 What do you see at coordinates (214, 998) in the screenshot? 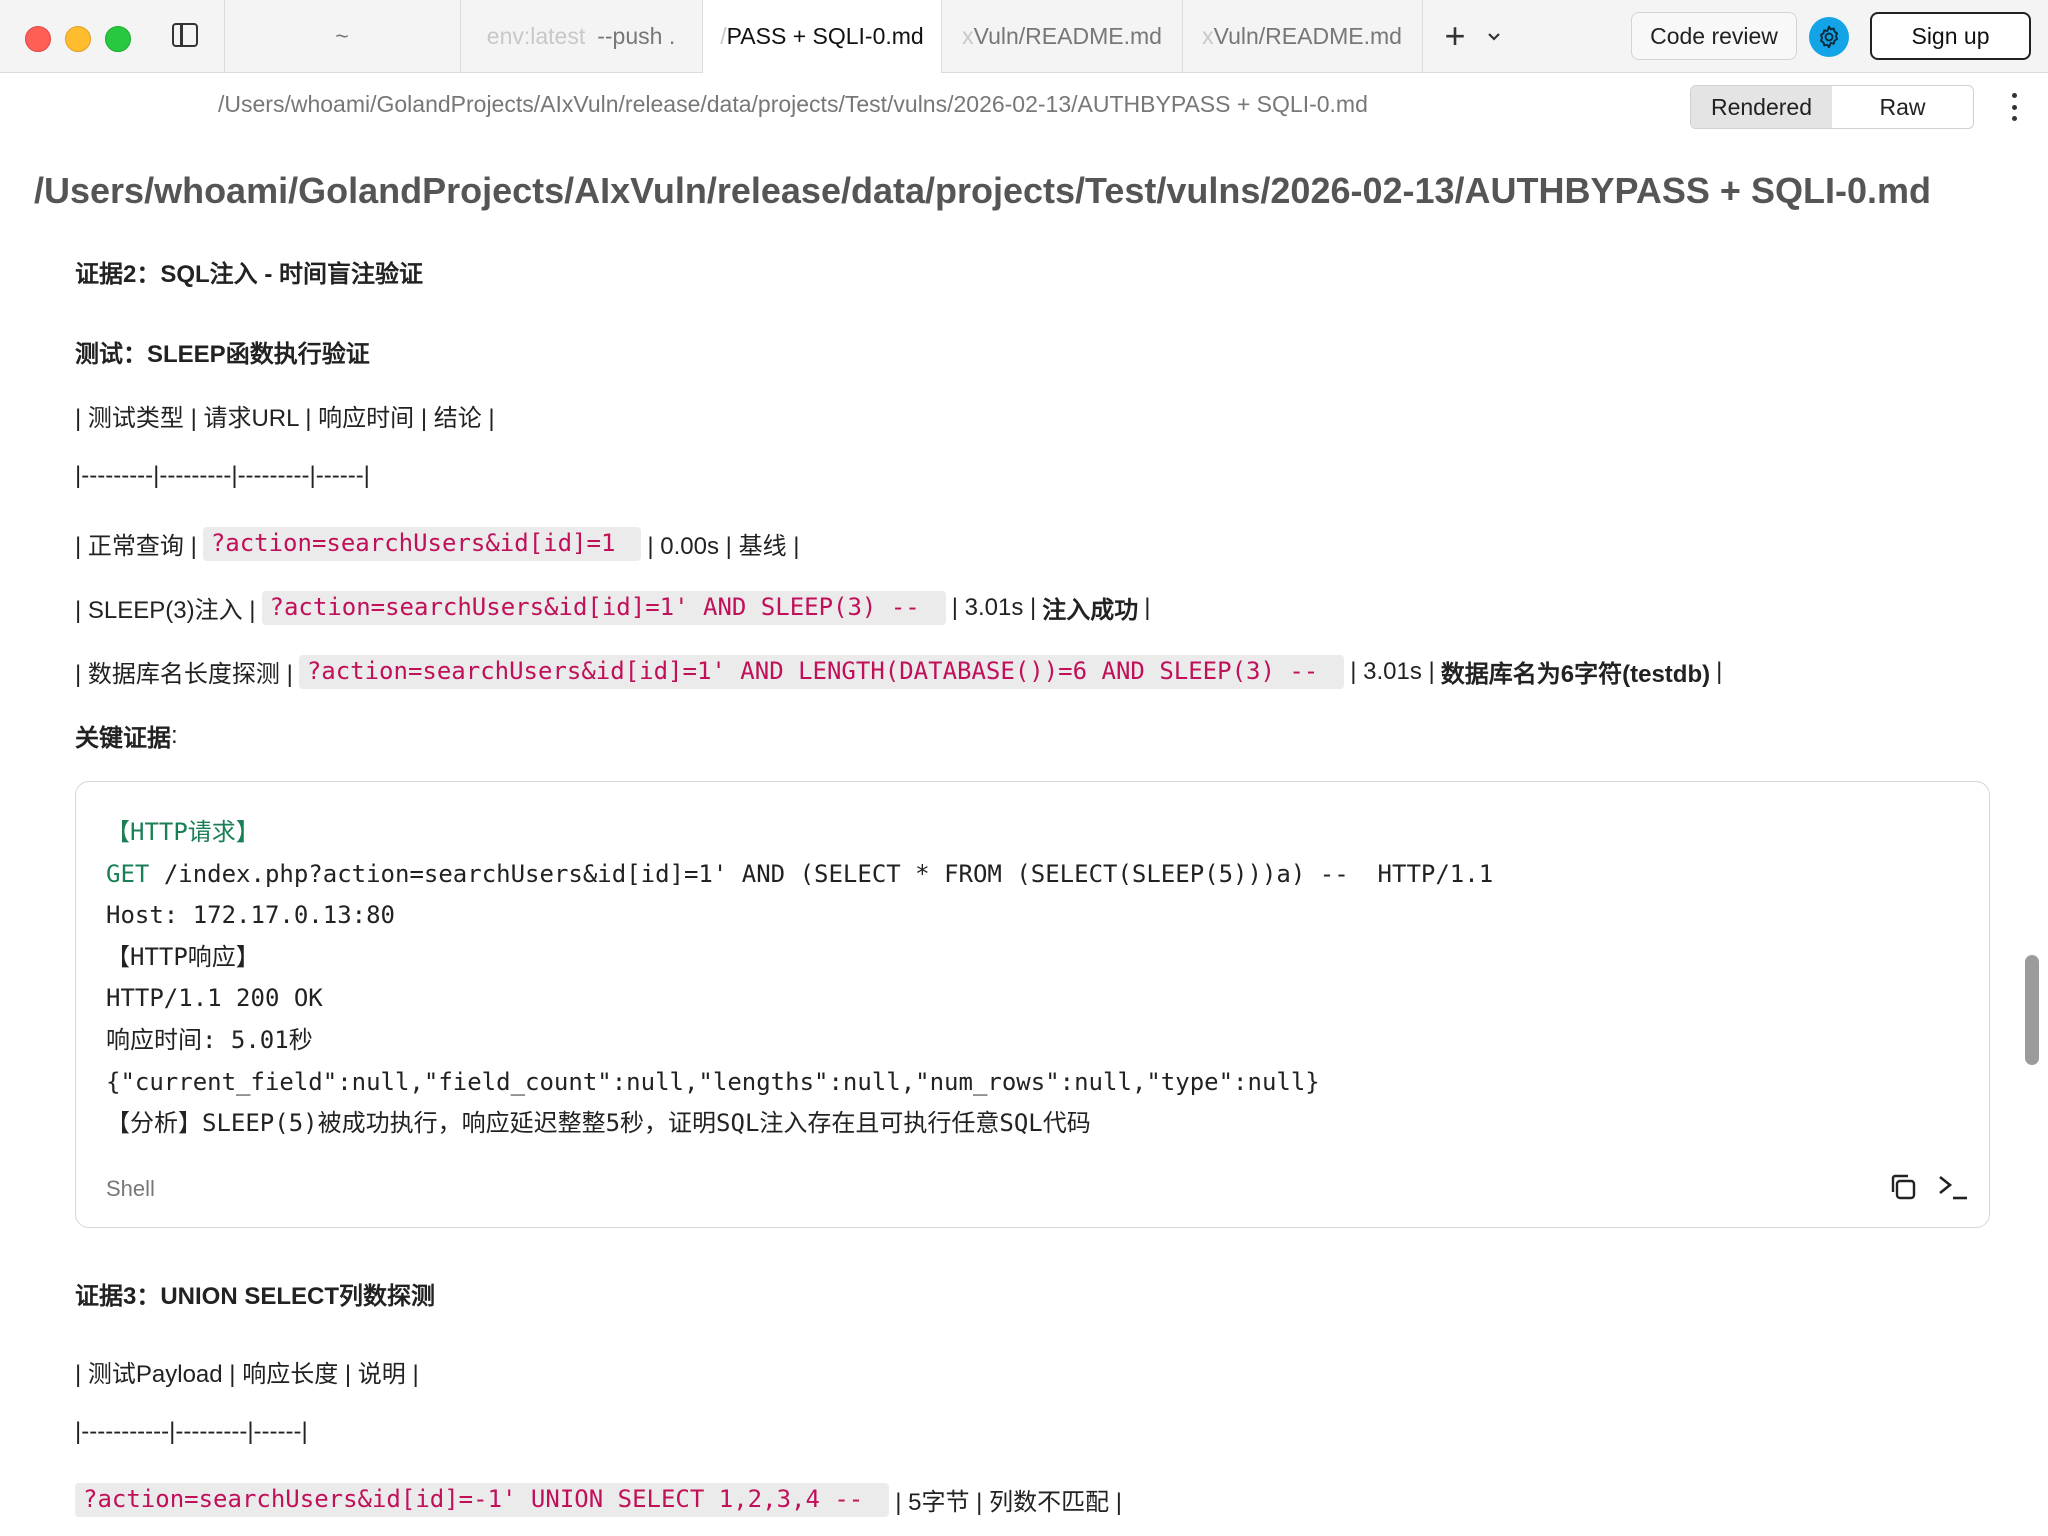
I see `code-line: HTTP/1.1 200 OK` at bounding box center [214, 998].